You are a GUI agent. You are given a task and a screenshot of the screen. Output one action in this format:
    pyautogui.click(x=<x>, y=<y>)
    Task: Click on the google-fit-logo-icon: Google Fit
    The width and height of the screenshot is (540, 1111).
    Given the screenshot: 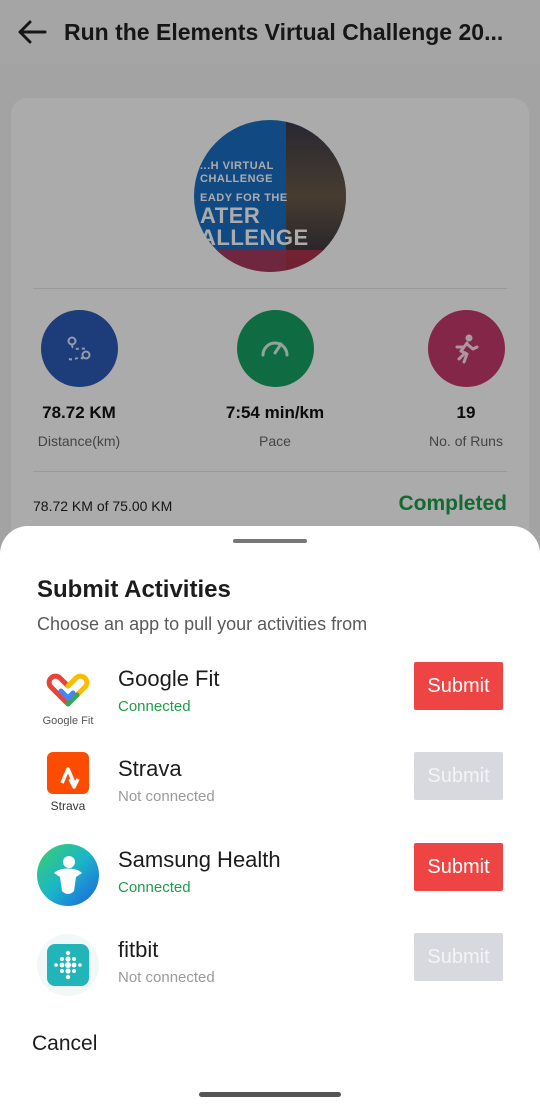 What is the action you would take?
    pyautogui.click(x=68, y=694)
    